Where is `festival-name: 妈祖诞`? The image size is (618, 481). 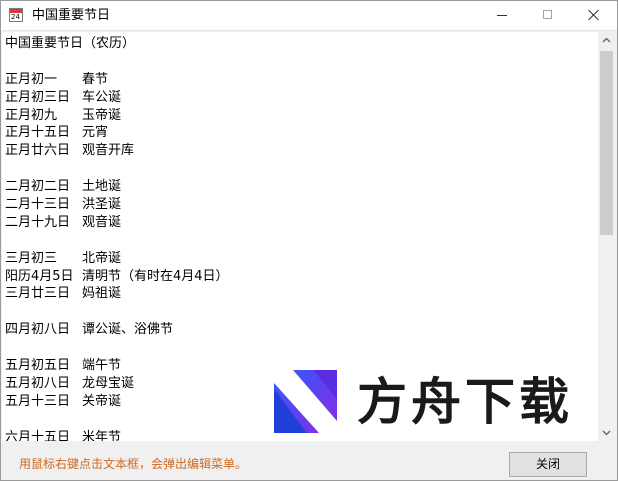
festival-name: 妈祖诞 is located at coordinates (102, 294).